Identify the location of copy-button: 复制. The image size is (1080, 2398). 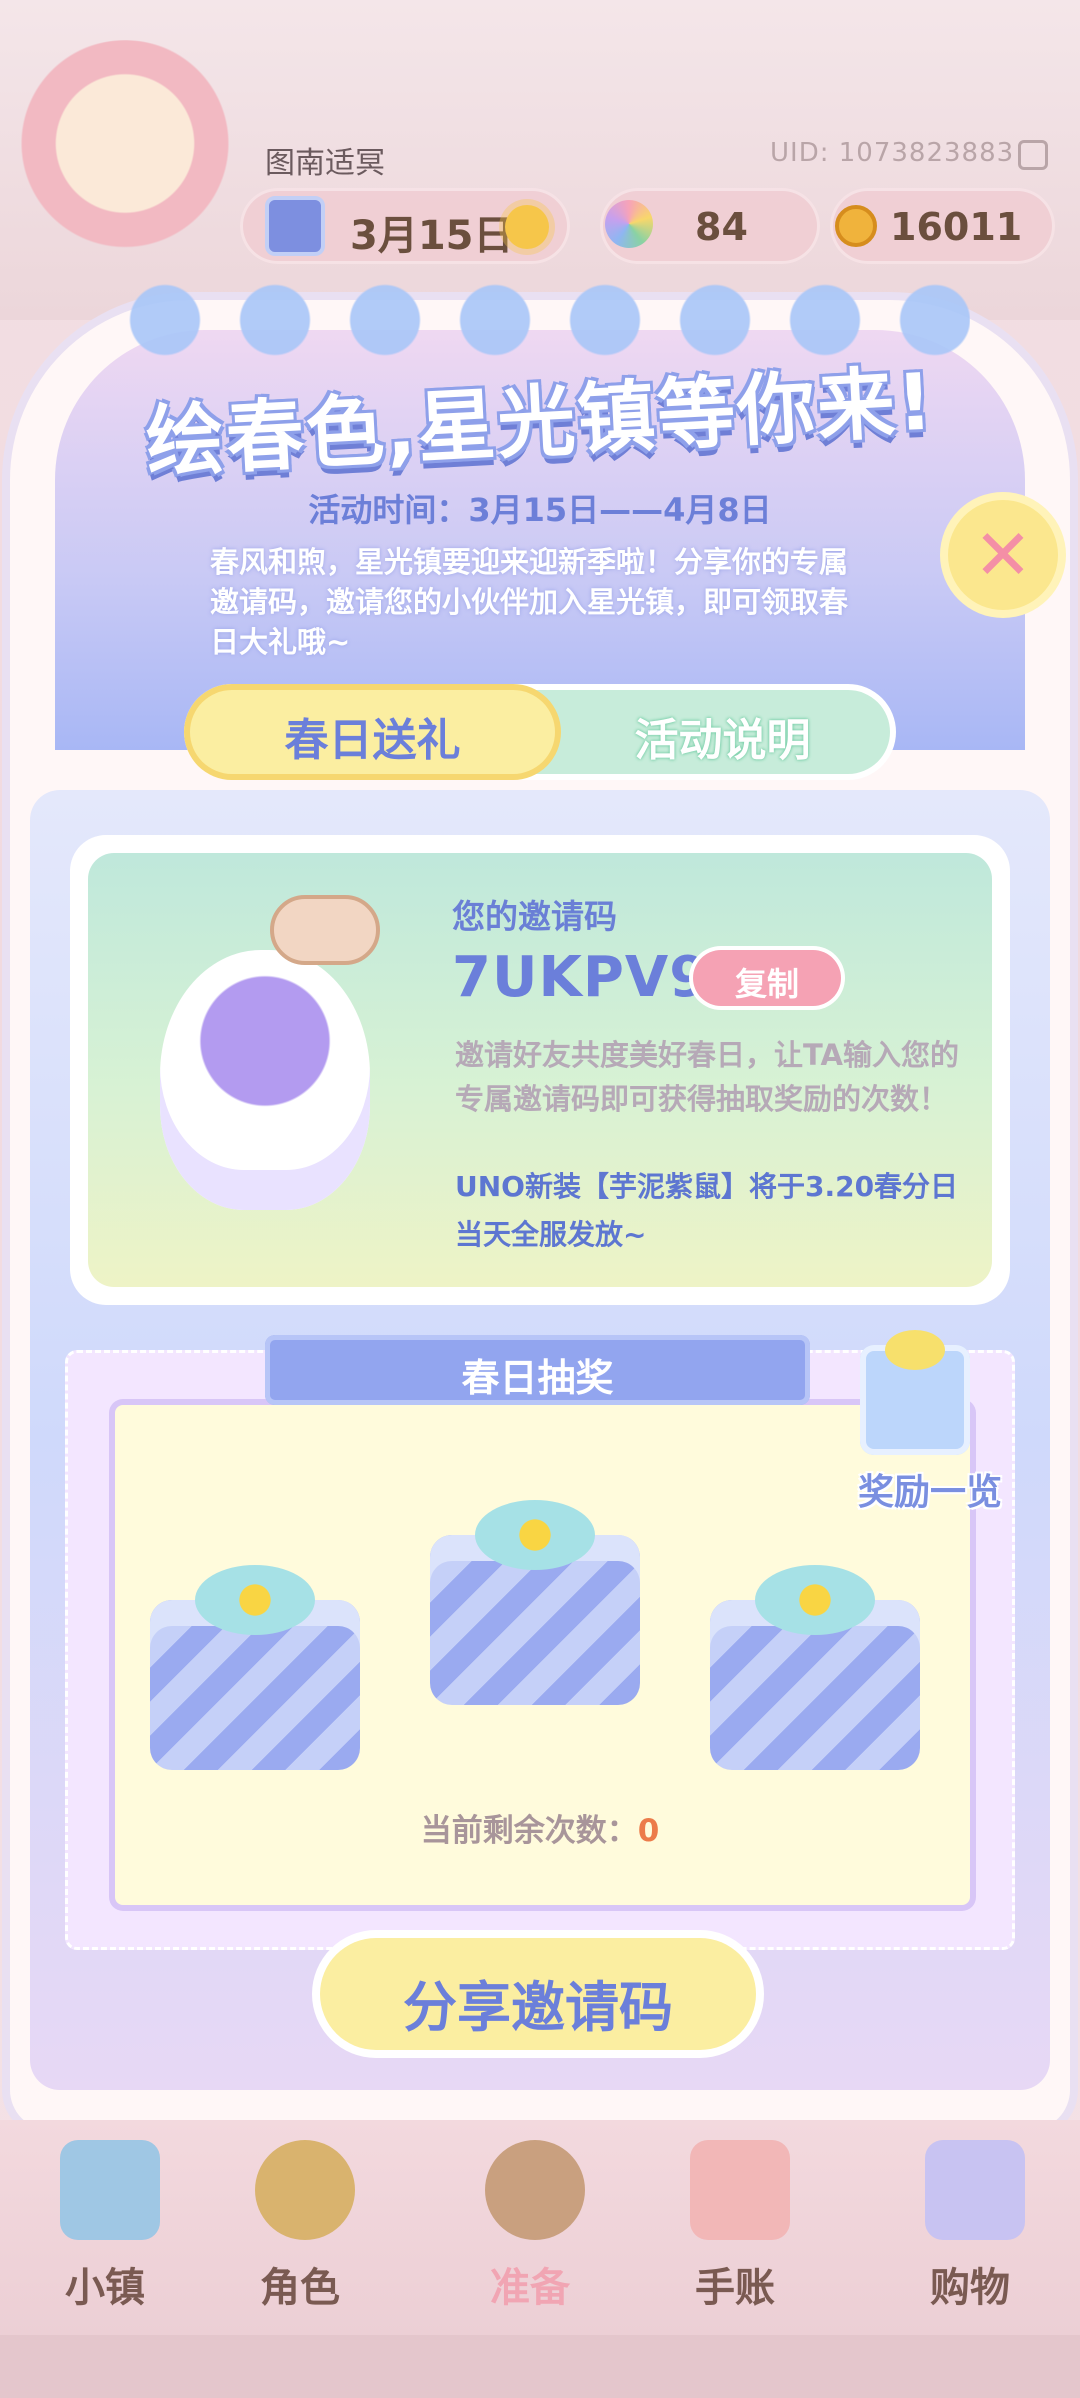
(767, 978).